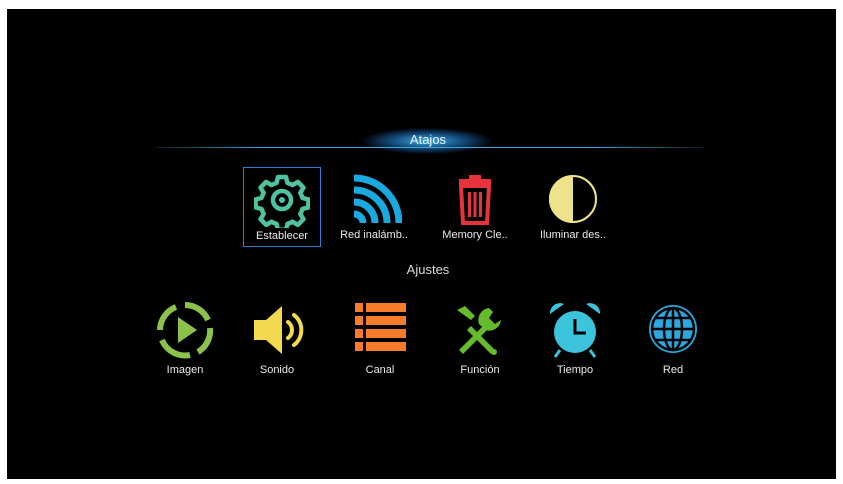 The width and height of the screenshot is (843, 484). I want to click on trash-icon, so click(475, 200).